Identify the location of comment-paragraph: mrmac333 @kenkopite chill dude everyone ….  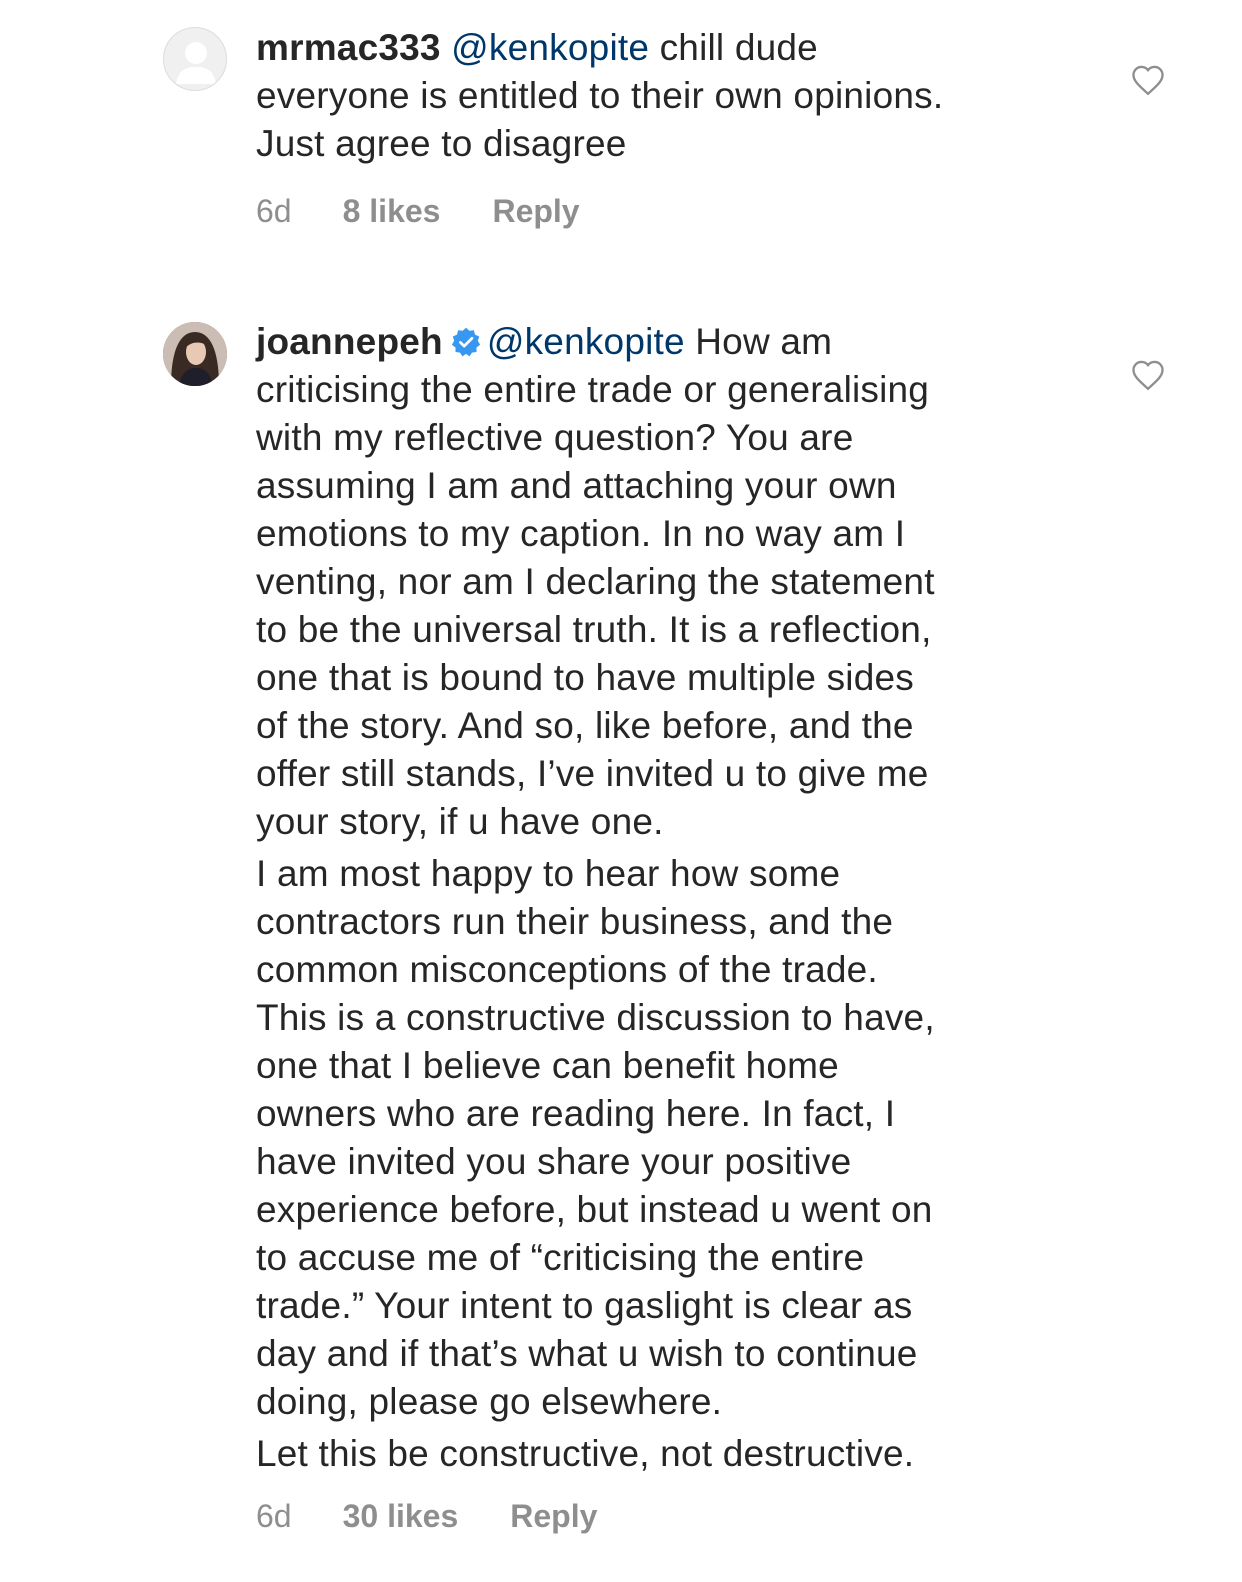
(666, 96).